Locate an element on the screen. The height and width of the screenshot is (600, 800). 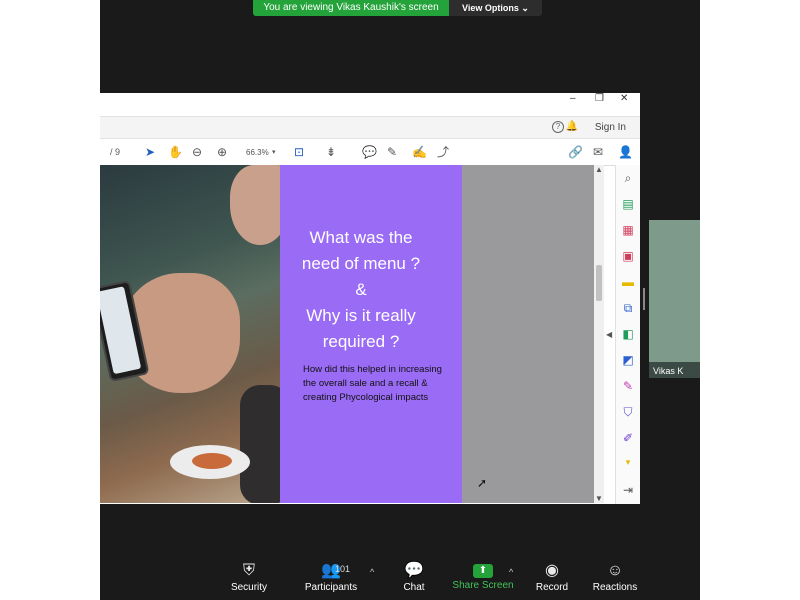
add-user-icon: 👤 is located at coordinates (625, 152).